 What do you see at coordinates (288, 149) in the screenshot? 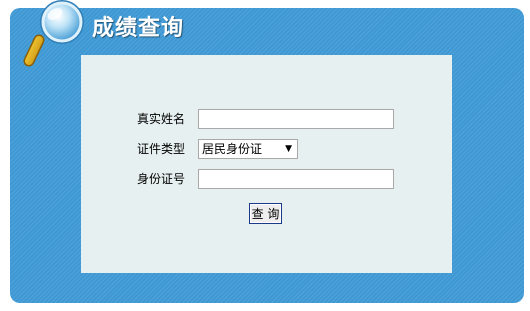
I see `dropdown-arrow-icon: ▼` at bounding box center [288, 149].